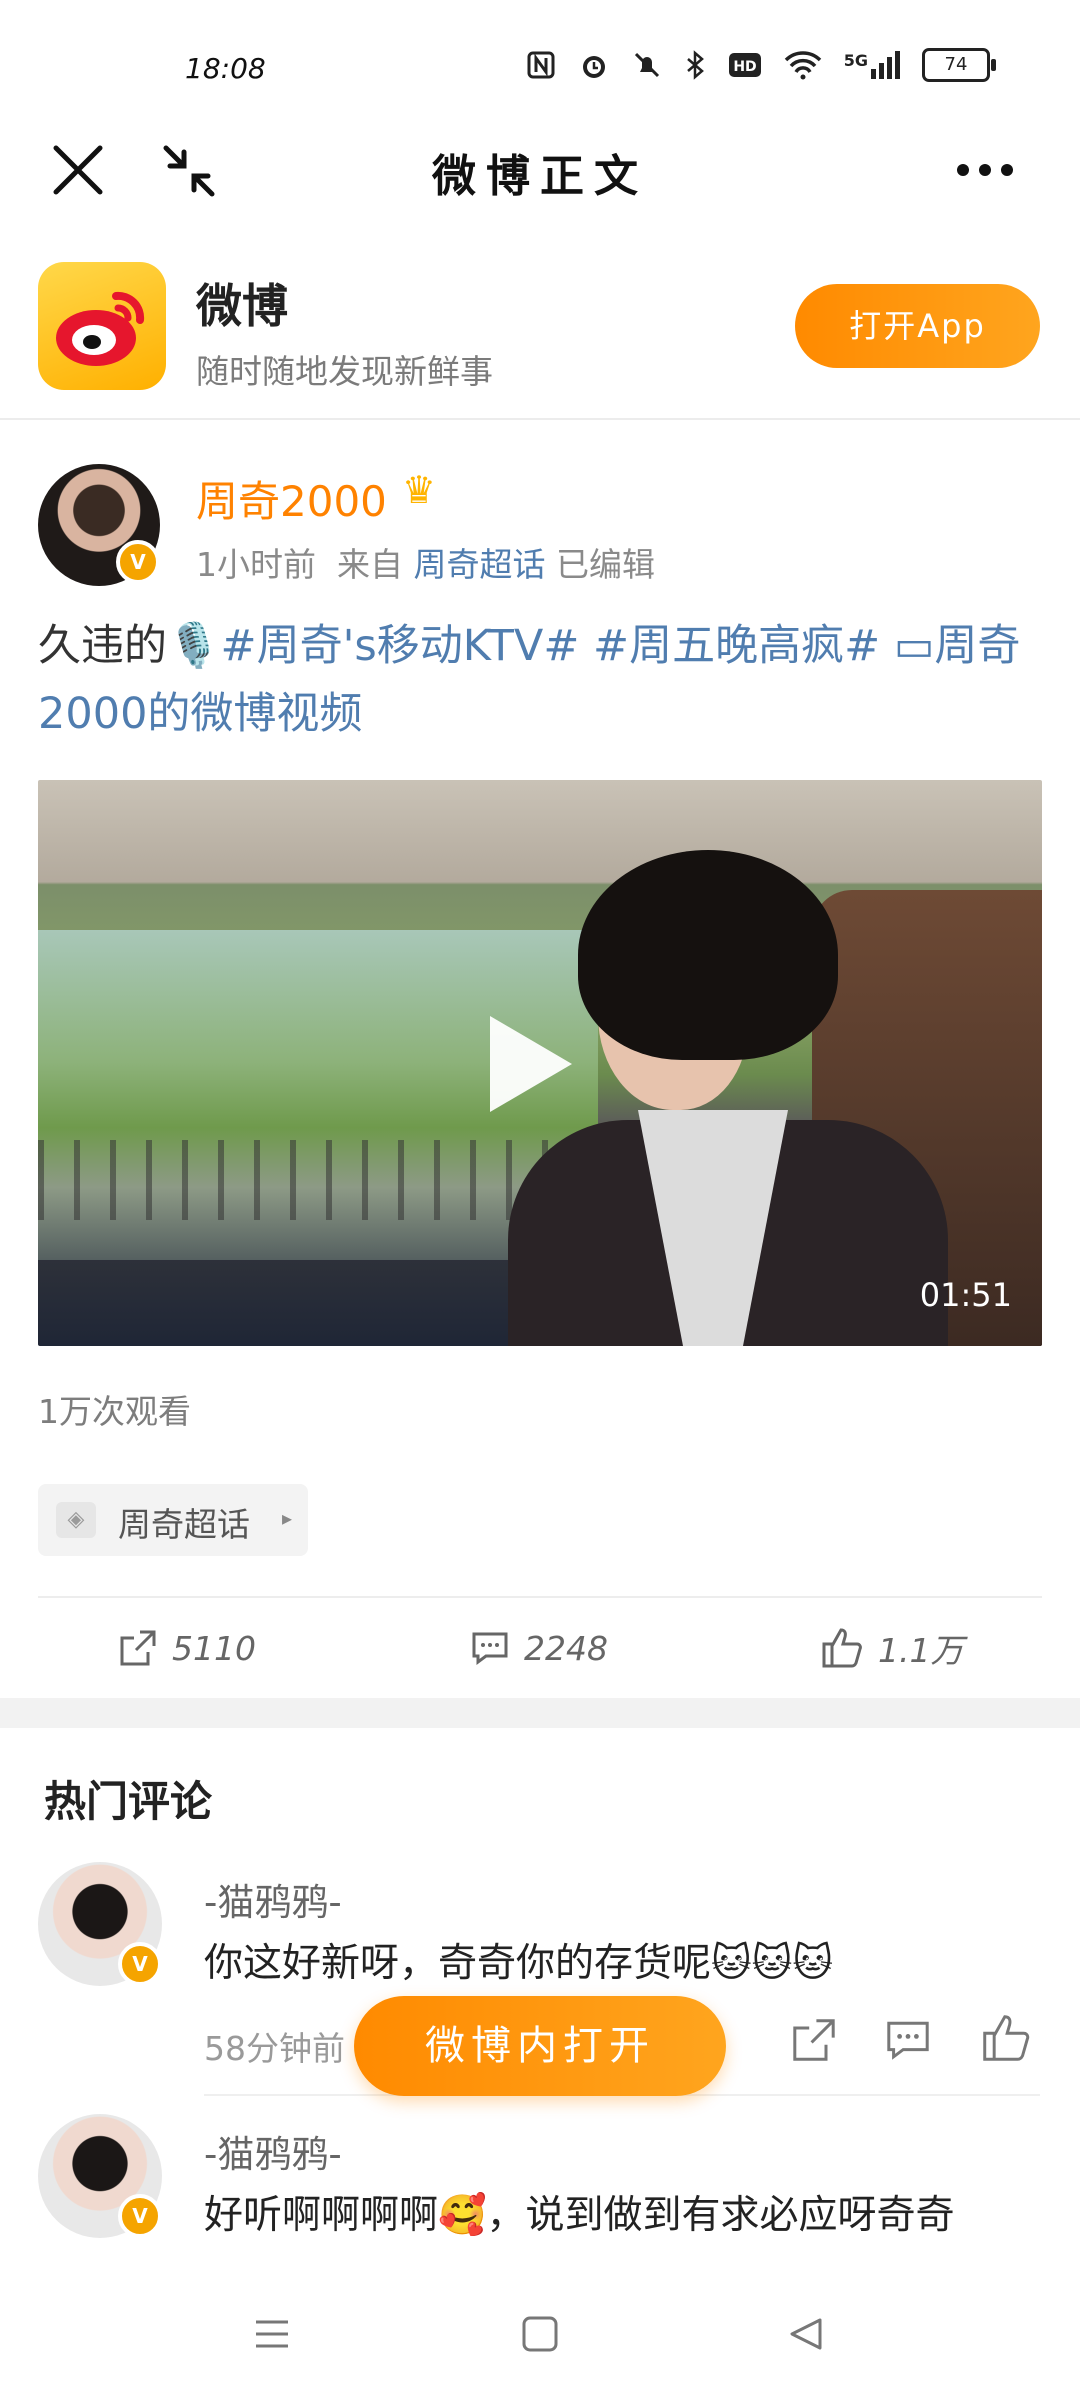  I want to click on home-button, so click(540, 2336).